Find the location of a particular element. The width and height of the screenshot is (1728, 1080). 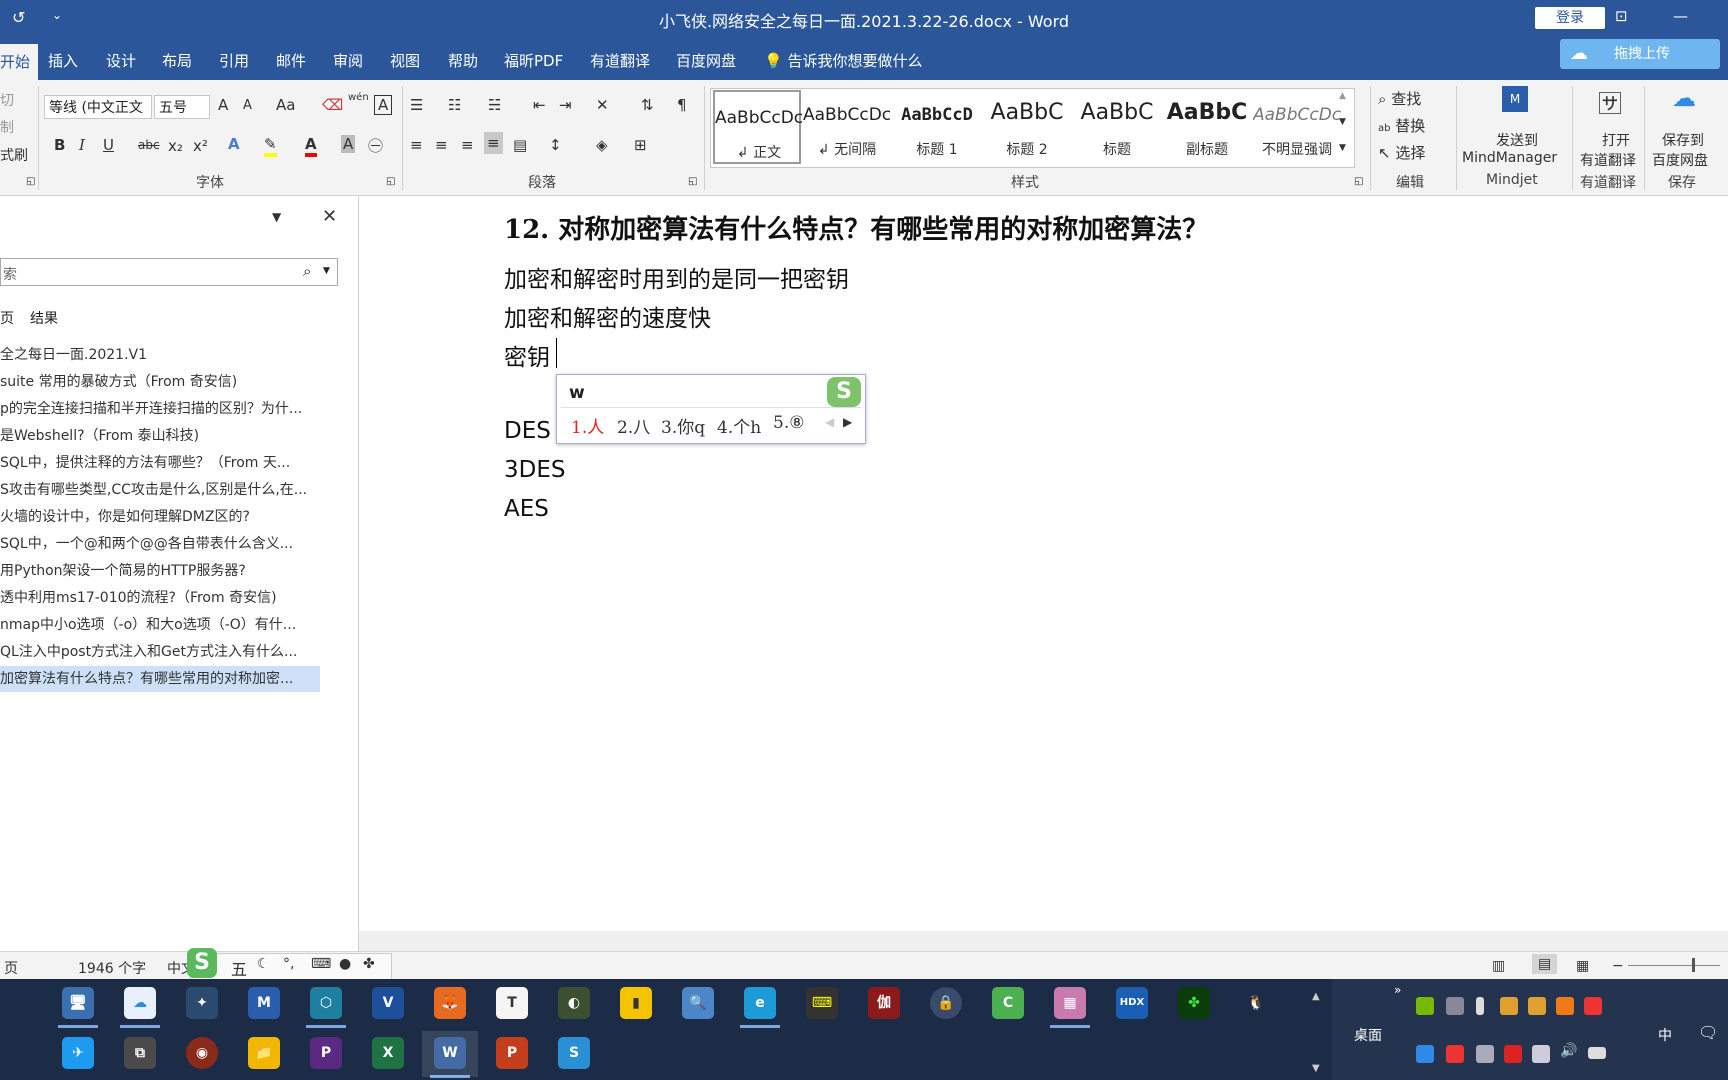

zoom-out-icon: − is located at coordinates (1618, 966).